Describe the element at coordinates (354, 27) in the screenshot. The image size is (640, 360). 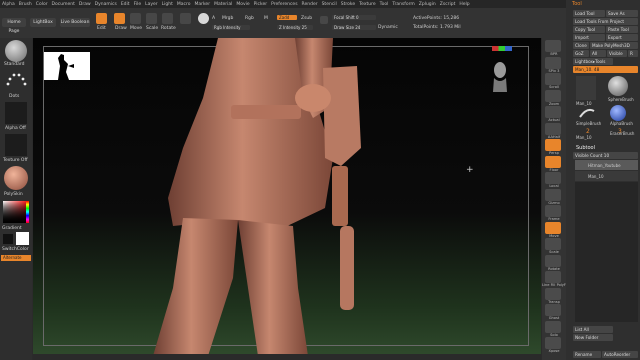
I see `draw-size-slider: Draw Size 24` at that location.